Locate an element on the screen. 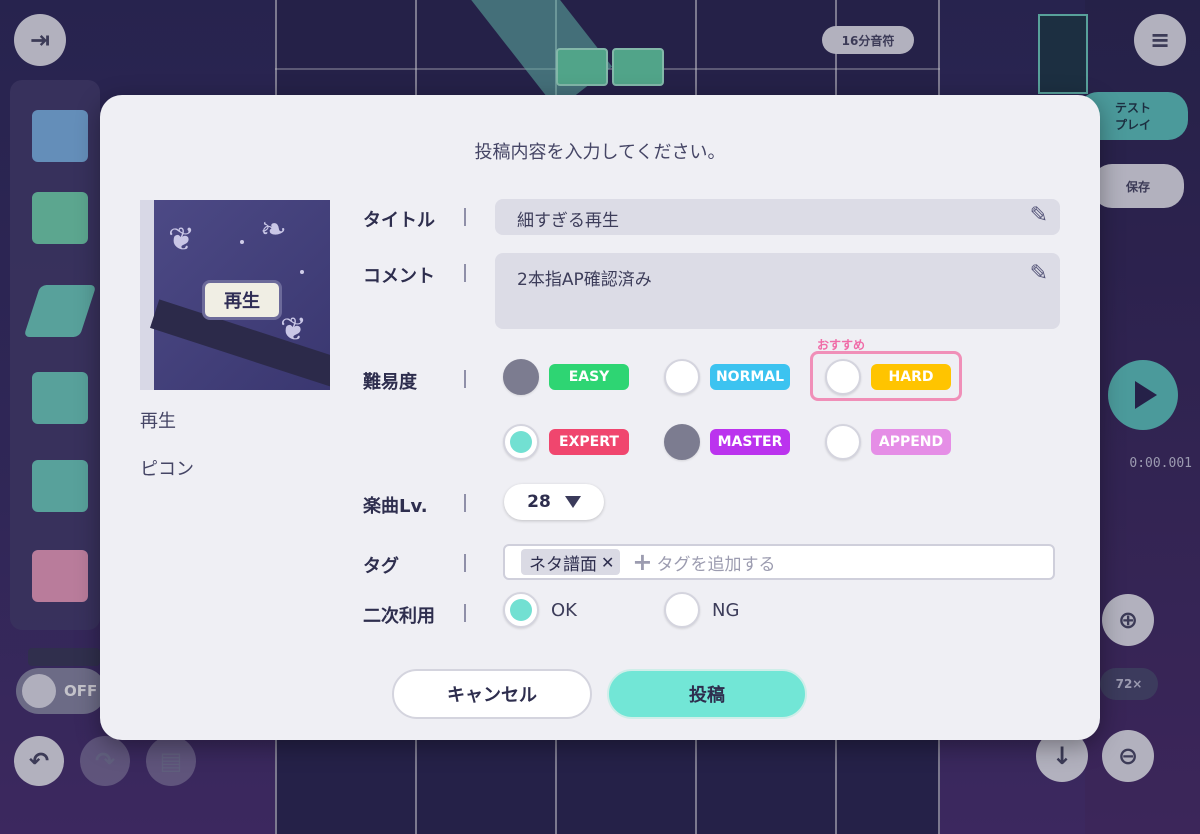 This screenshot has width=1200, height=834. title-value: 細すぎる再生 is located at coordinates (568, 221).